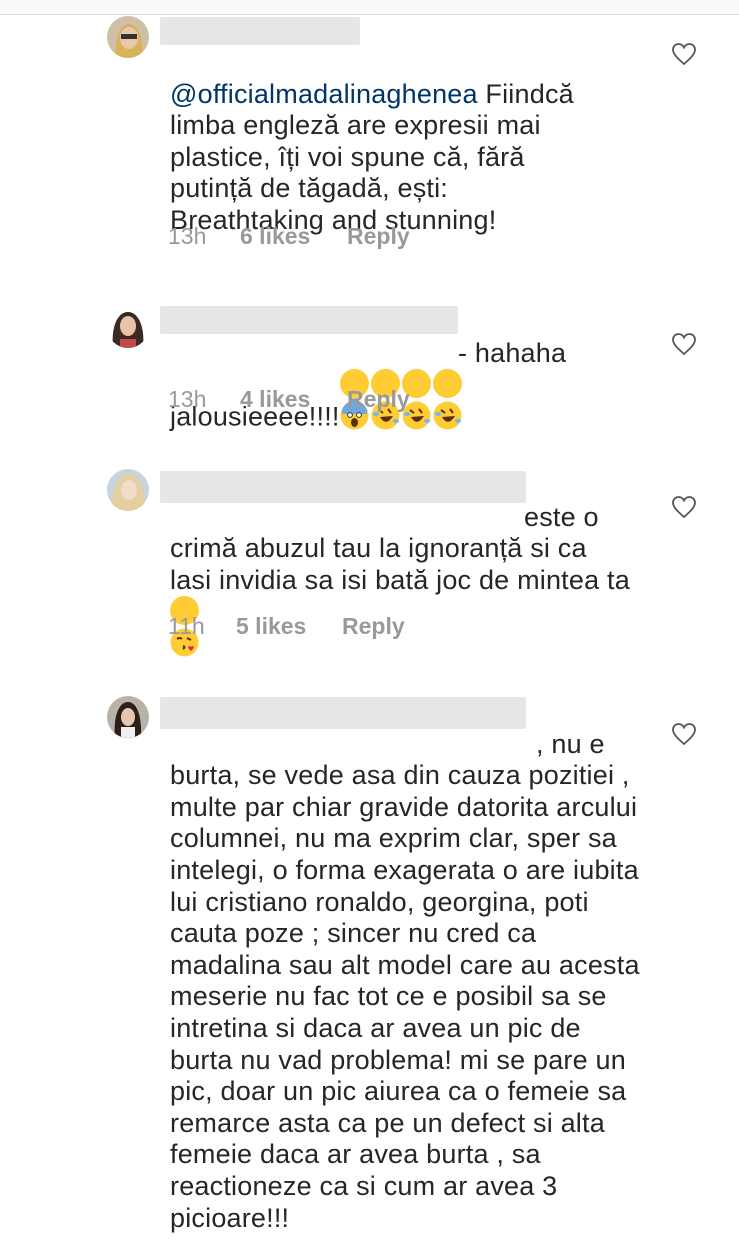  Describe the element at coordinates (447, 399) in the screenshot. I see `rolling-on-floor-laughing-icon` at that location.